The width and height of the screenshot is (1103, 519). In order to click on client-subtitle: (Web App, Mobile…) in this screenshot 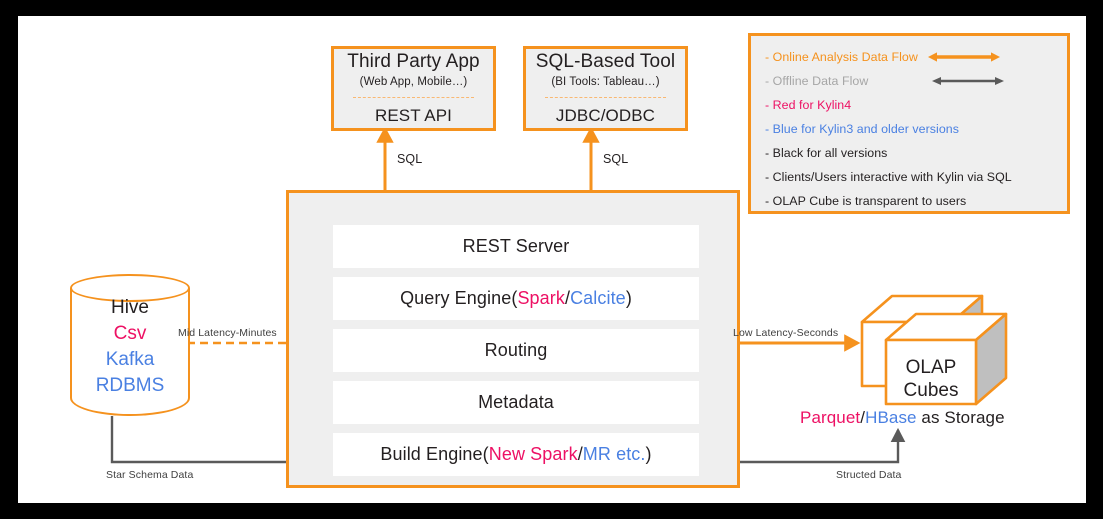, I will do `click(413, 81)`.